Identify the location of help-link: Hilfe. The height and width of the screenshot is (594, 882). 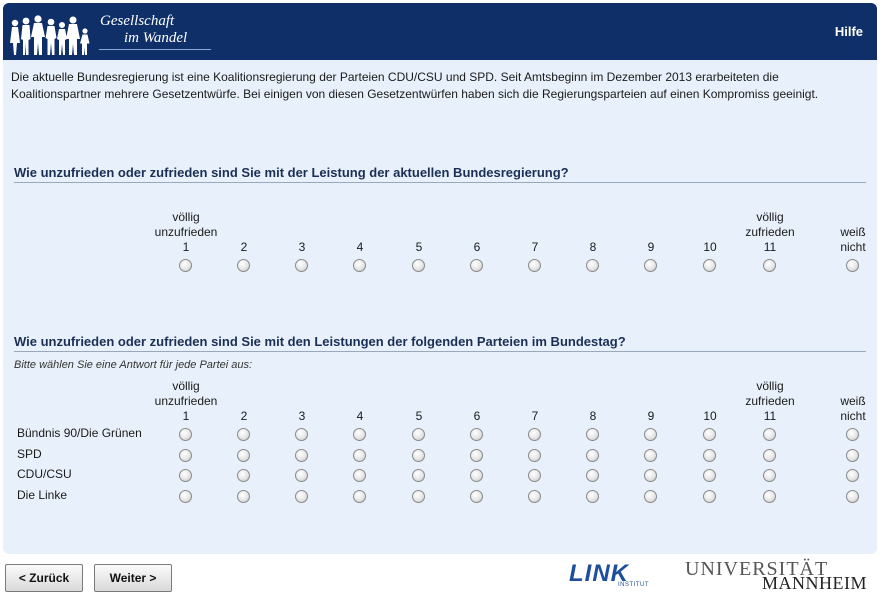
(849, 31).